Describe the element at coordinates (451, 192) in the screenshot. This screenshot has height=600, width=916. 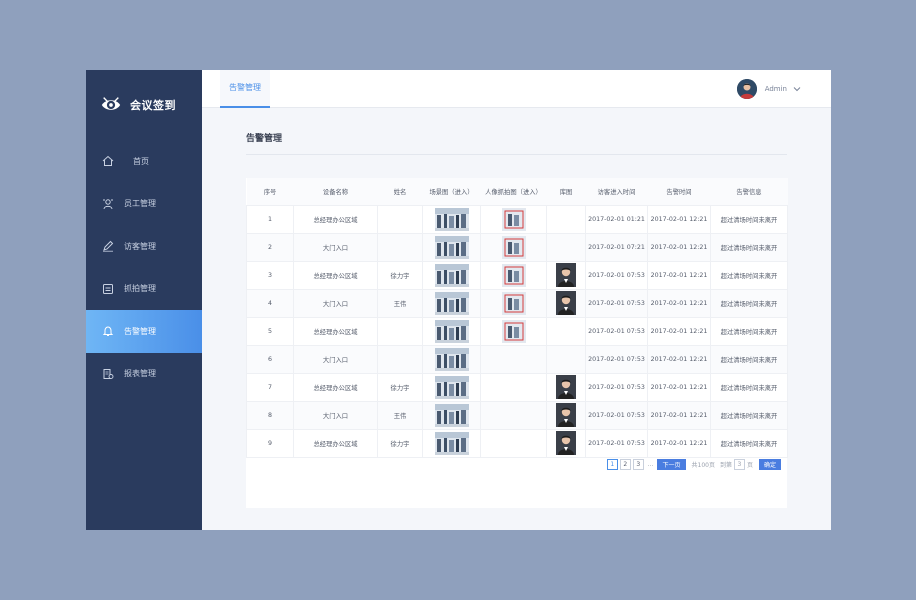
I see `column-header: 场景图（进入）` at that location.